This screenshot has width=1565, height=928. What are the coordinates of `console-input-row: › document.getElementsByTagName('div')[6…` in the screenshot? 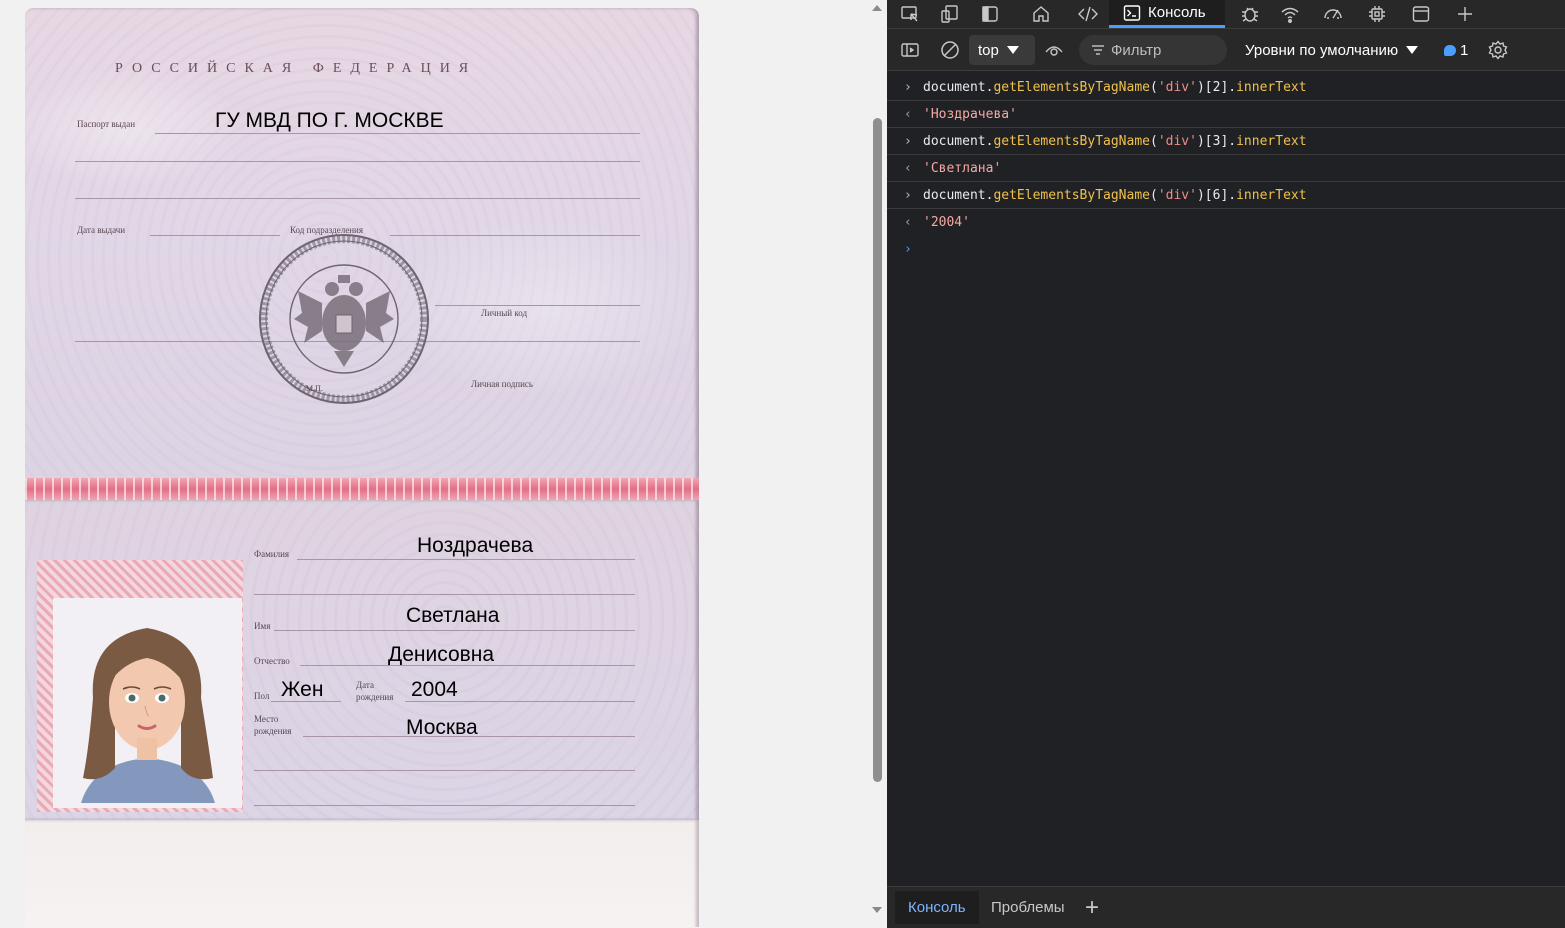 It's located at (1226, 195).